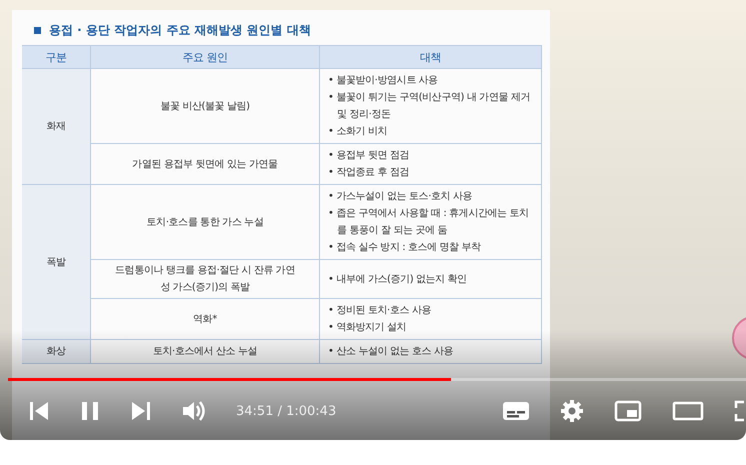 Image resolution: width=746 pixels, height=465 pixels. What do you see at coordinates (56, 352) in the screenshot?
I see `category-cell: 화상` at bounding box center [56, 352].